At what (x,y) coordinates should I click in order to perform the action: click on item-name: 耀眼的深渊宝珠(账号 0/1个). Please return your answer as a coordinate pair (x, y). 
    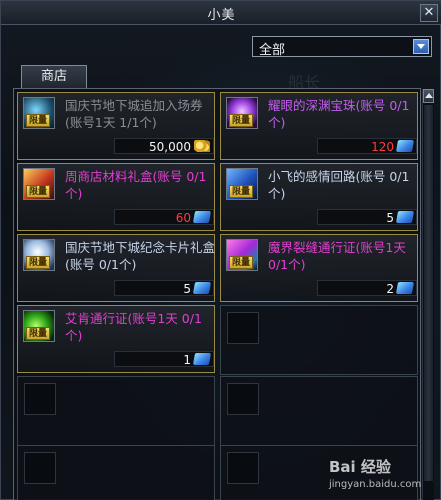
    Looking at the image, I should click on (339, 114).